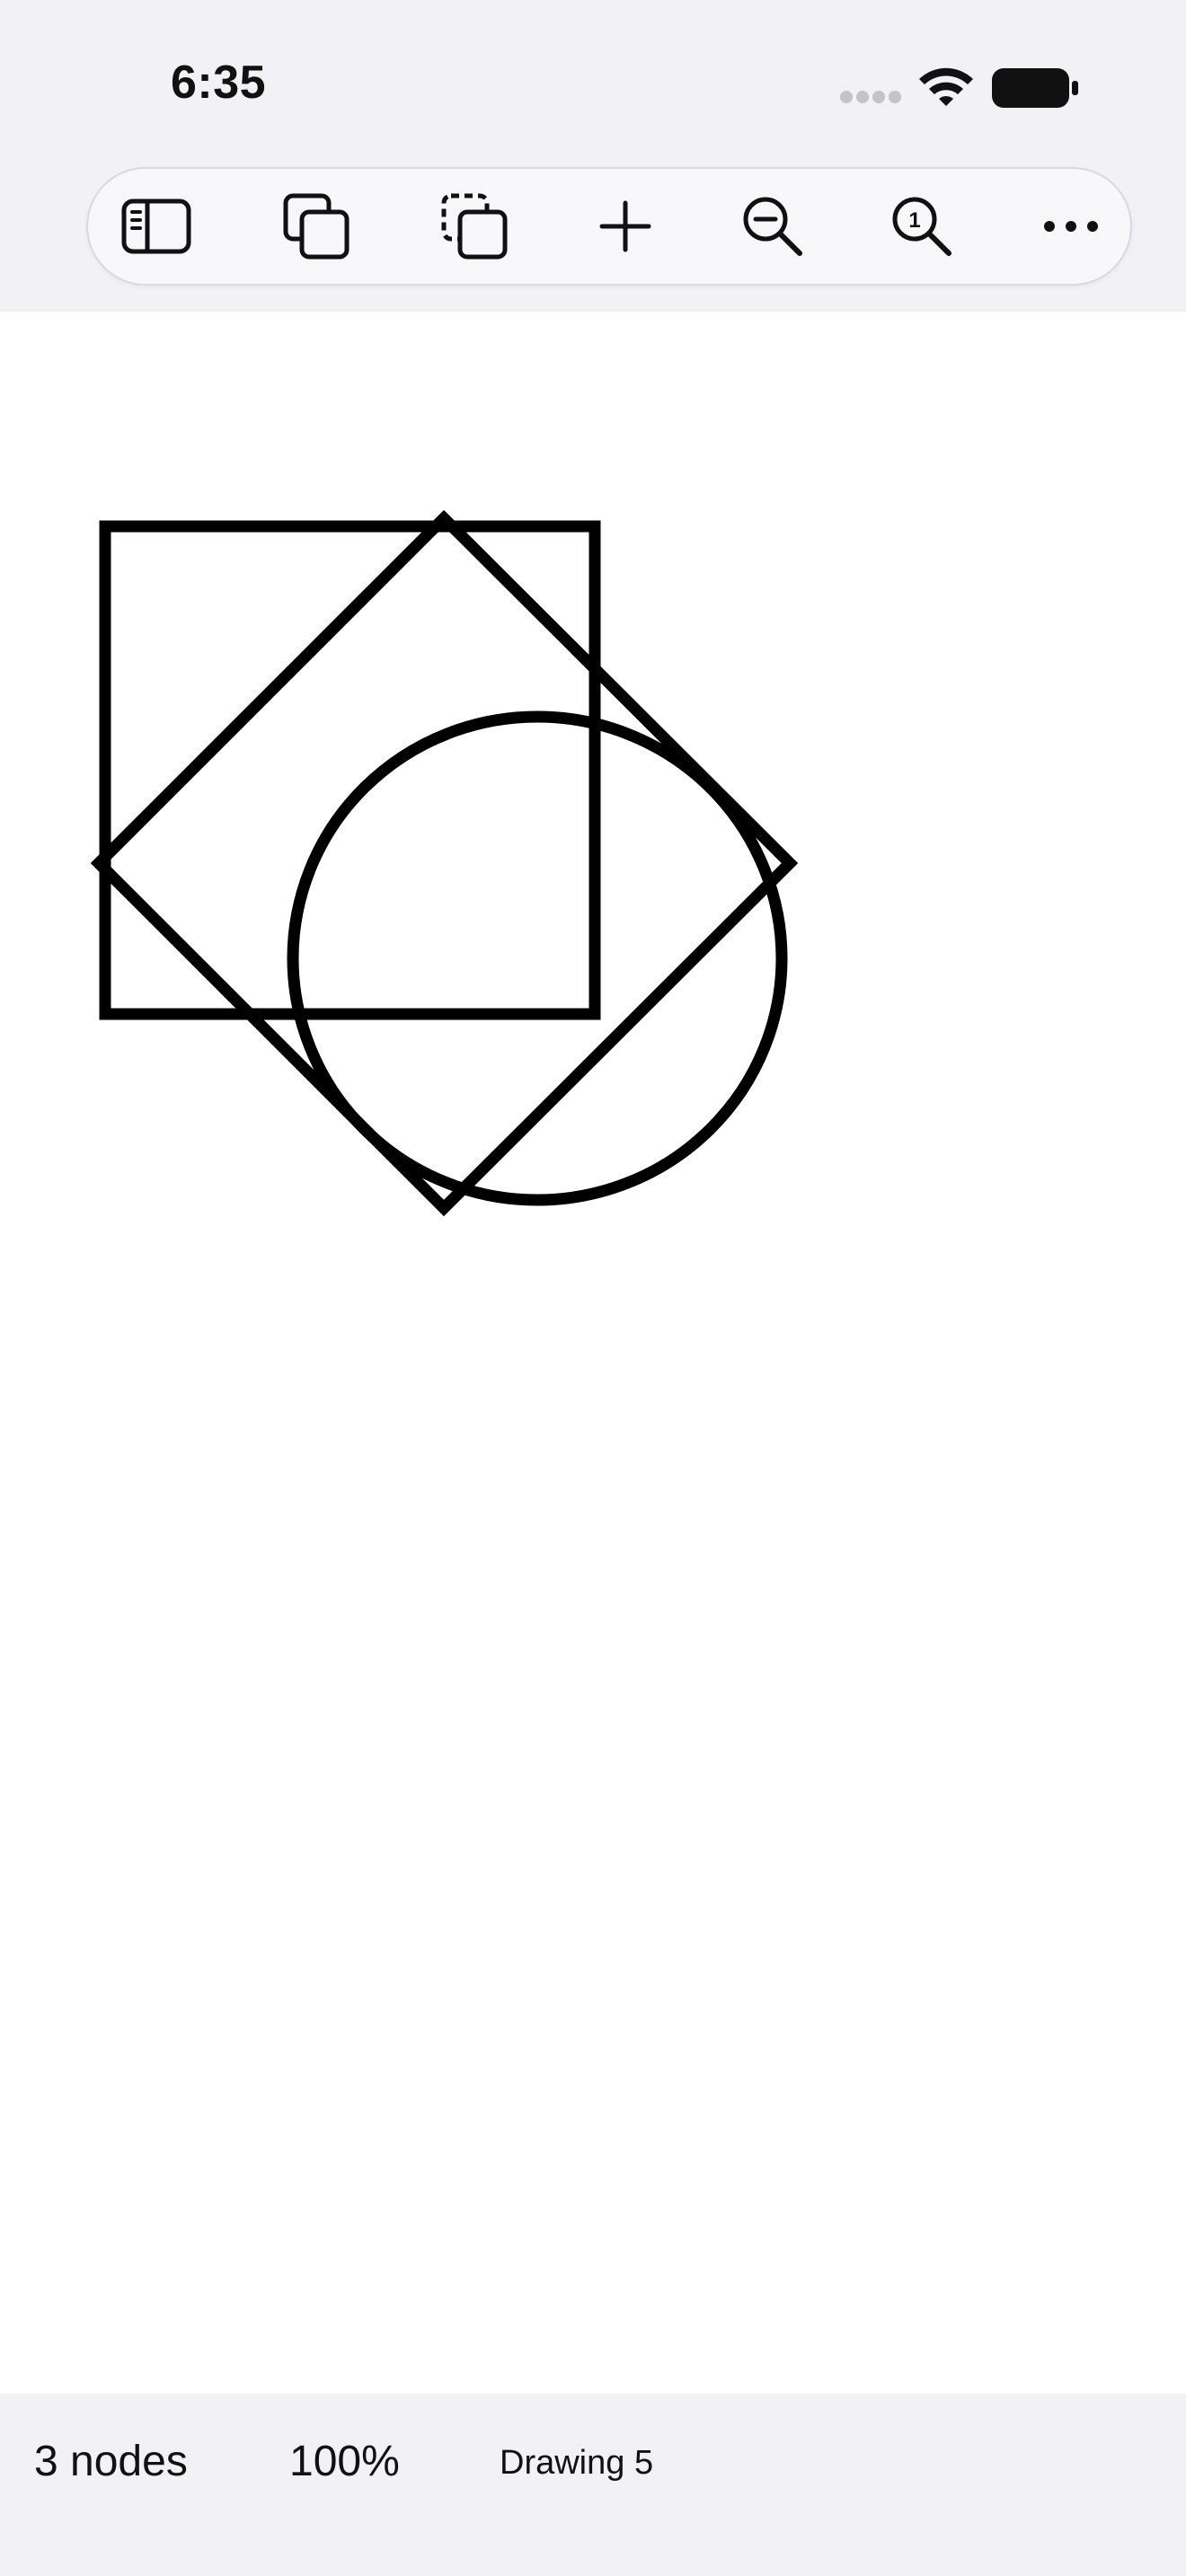  I want to click on zoom-actual-size-button: 1, so click(922, 226).